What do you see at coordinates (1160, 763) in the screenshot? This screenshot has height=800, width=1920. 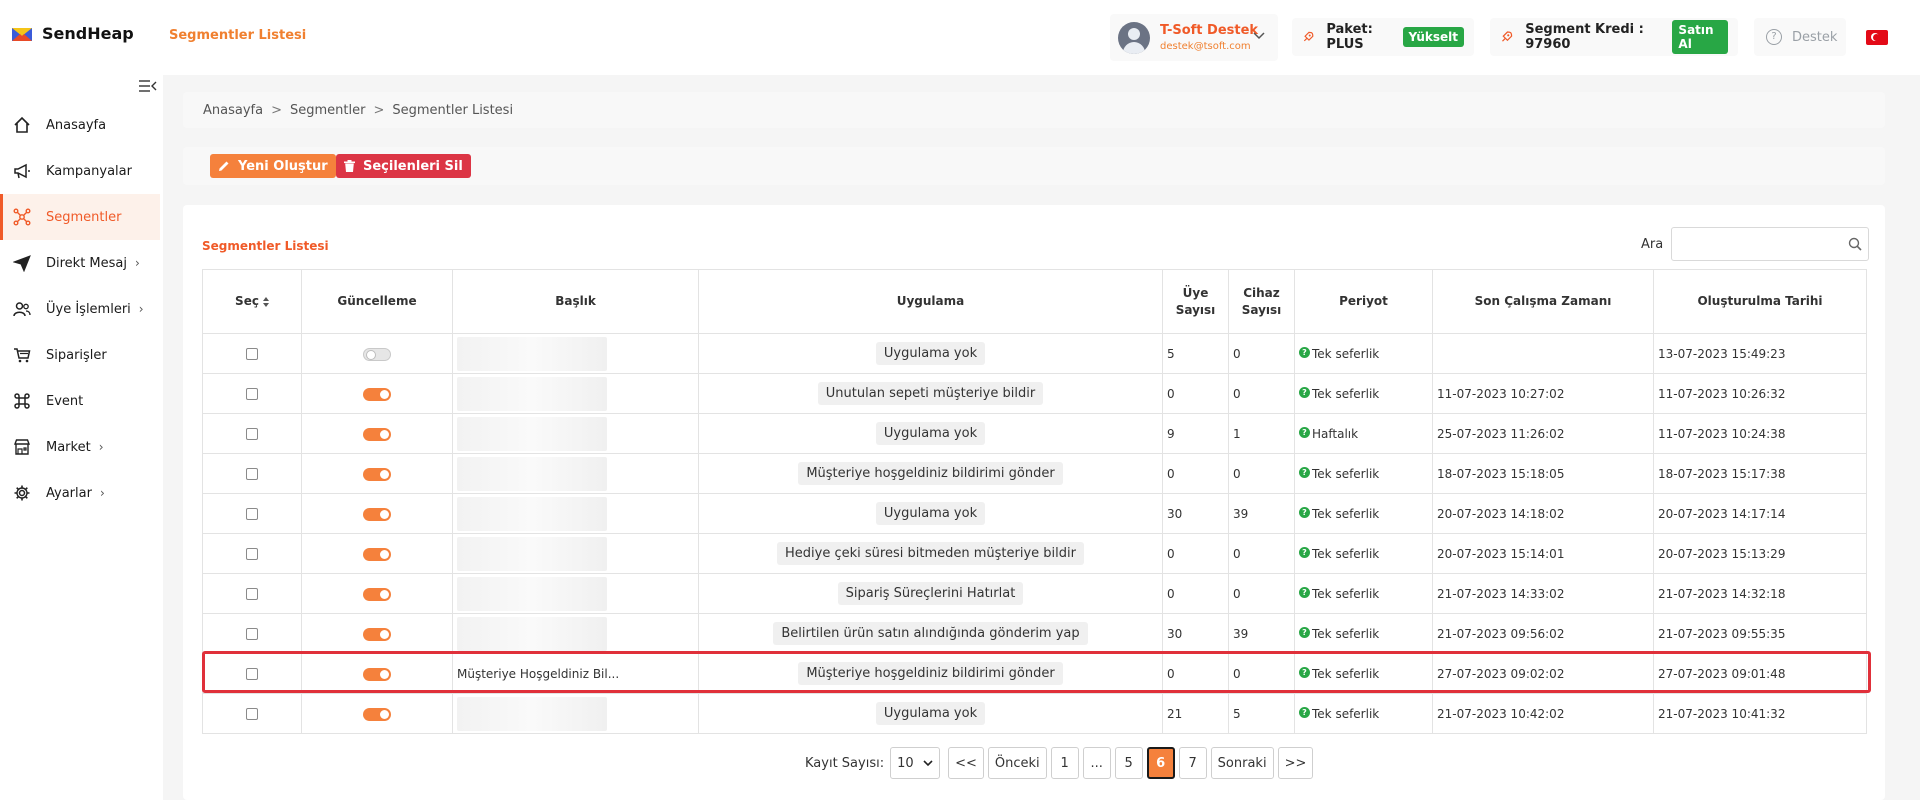 I see `page-number-button: 6` at bounding box center [1160, 763].